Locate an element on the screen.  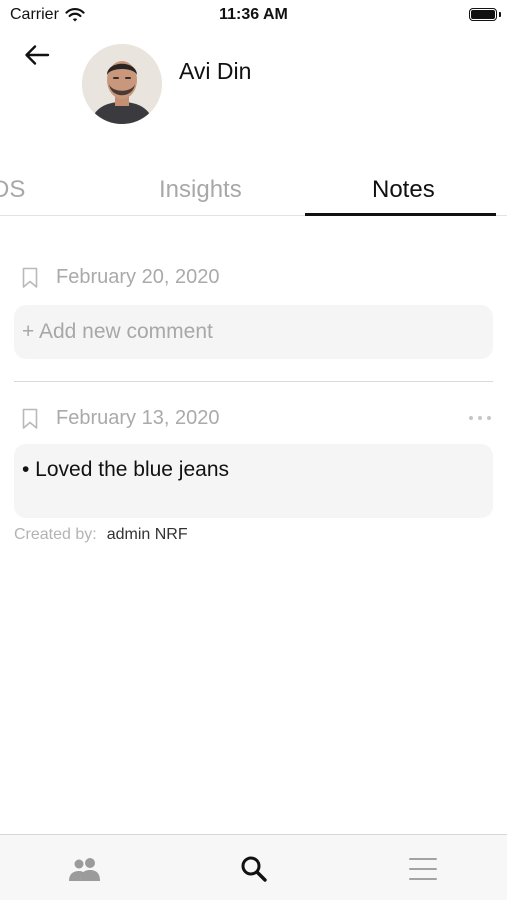
new-note-header: February 20, 2020 is located at coordinates (120, 277).